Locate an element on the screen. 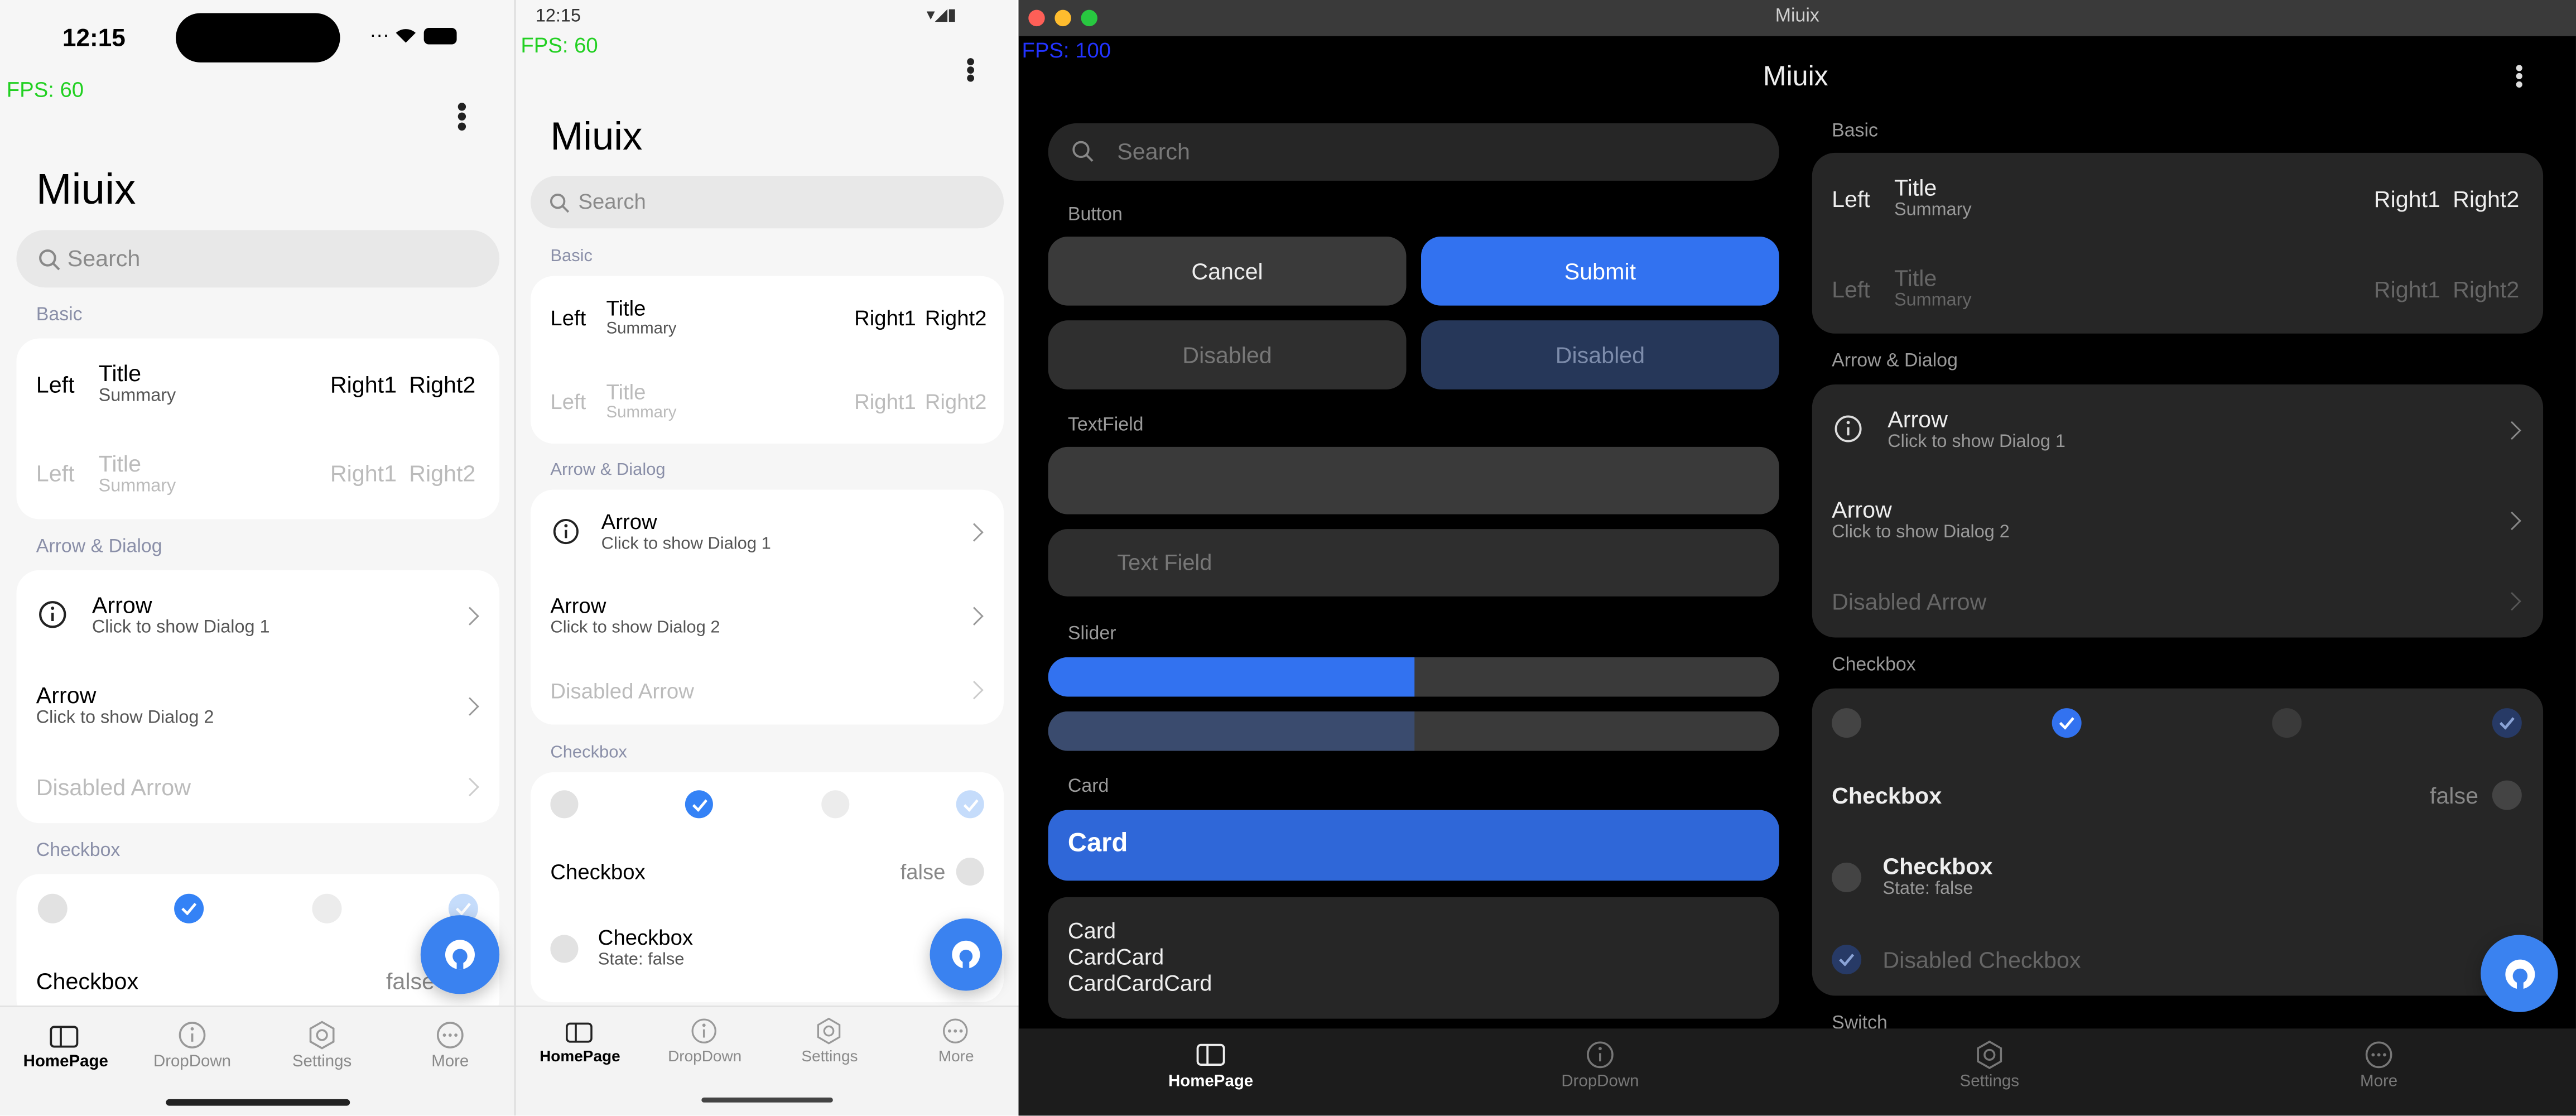 This screenshot has width=2576, height=1116. row-right2-disabled: Right2 is located at coordinates (2487, 289).